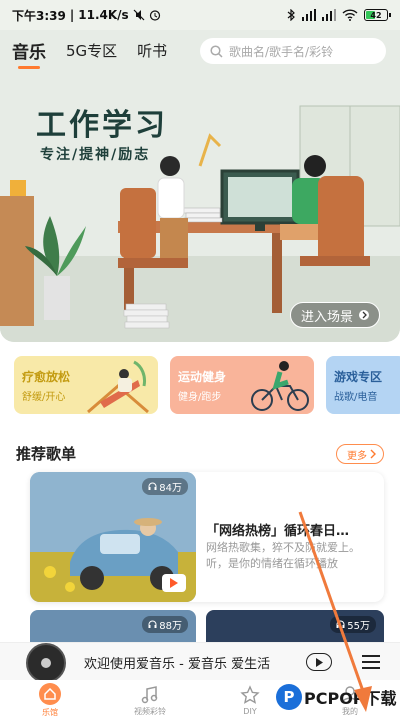  What do you see at coordinates (170, 488) in the screenshot?
I see `play-count: 84万` at bounding box center [170, 488].